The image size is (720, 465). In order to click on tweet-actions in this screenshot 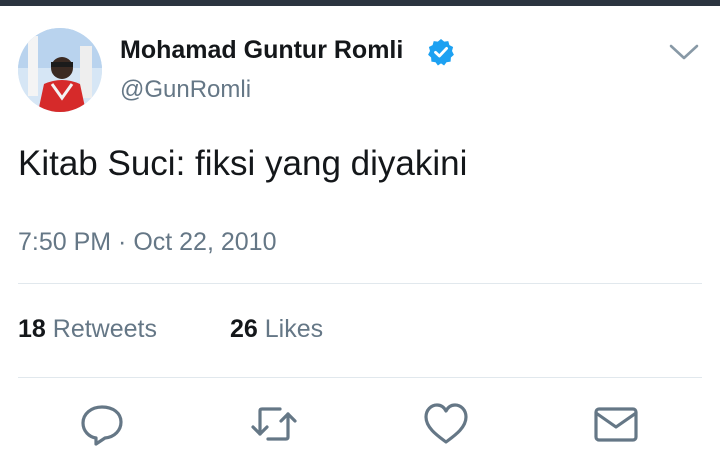, I will do `click(360, 426)`.